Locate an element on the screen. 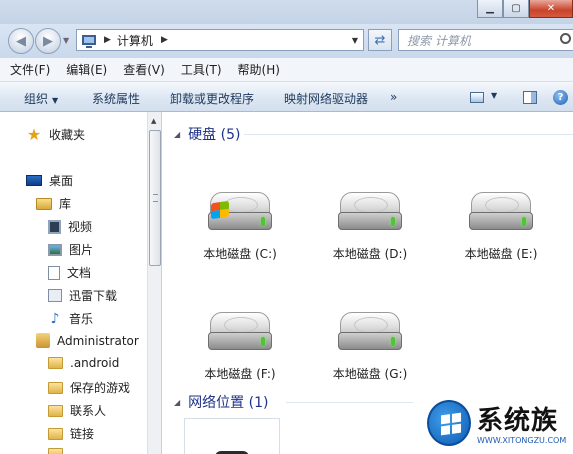 The image size is (573, 454). site-watermark: 系统族 WWW.XITONGZU.COM is located at coordinates (493, 423).